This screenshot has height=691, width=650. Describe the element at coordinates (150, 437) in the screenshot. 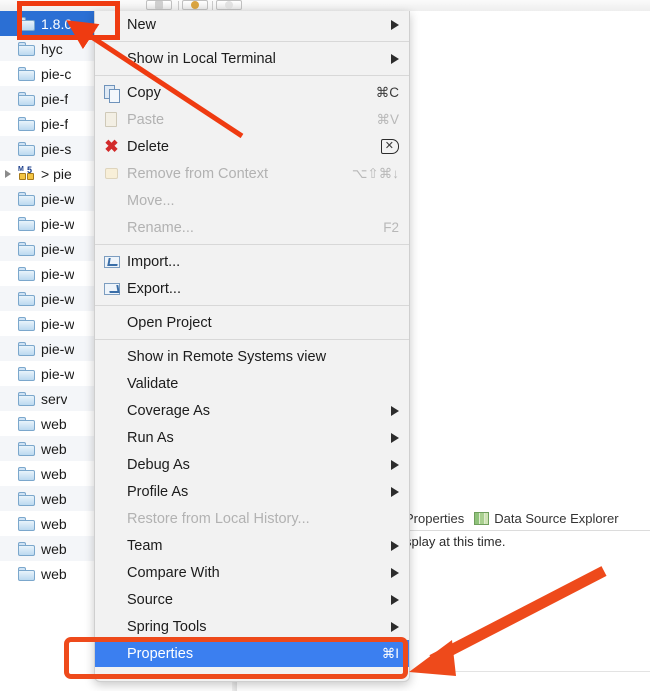

I see `menu-item-label: Run As` at that location.